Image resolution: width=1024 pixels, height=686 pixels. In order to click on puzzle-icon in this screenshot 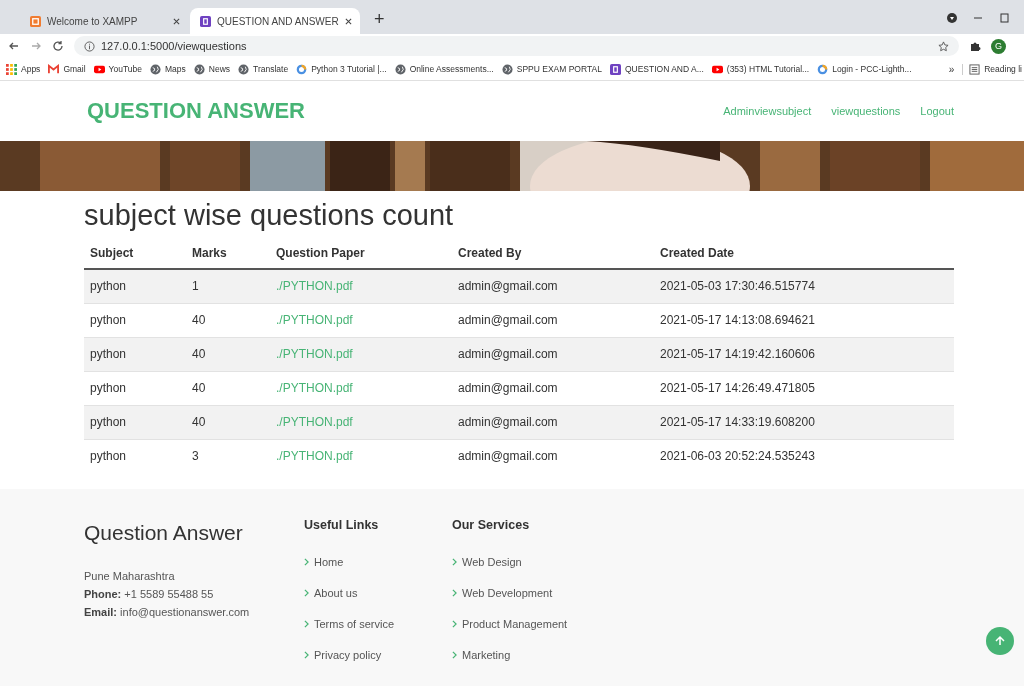, I will do `click(975, 46)`.